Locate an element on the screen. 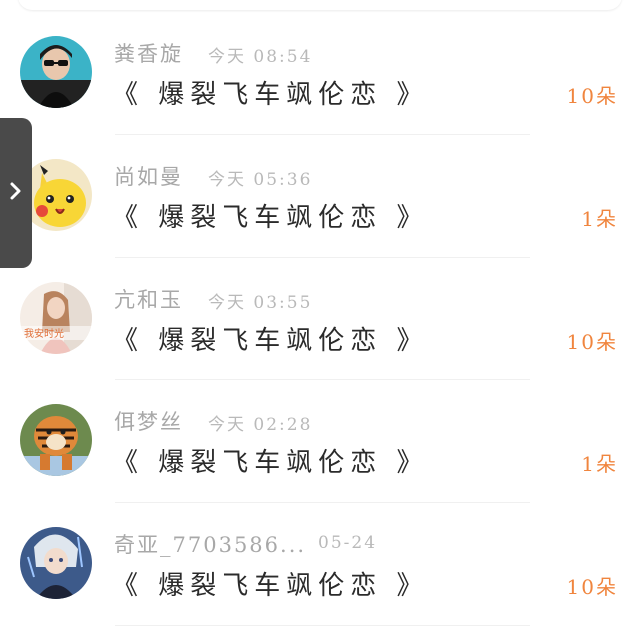  timestamp: 今天 02:28 is located at coordinates (260, 425).